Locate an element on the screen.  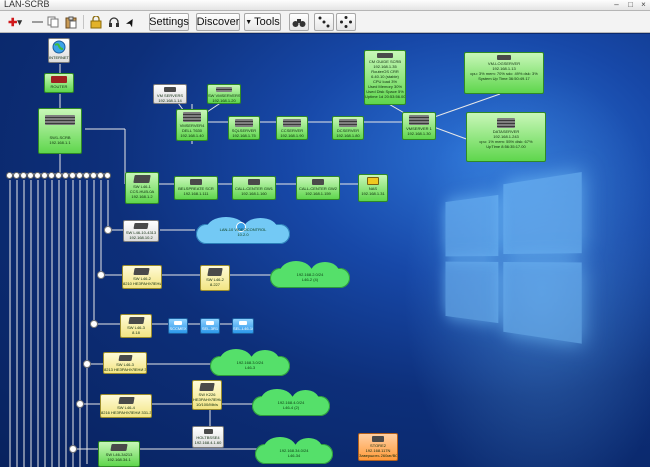
internet-node: INTERNET is located at coordinates (59, 50).